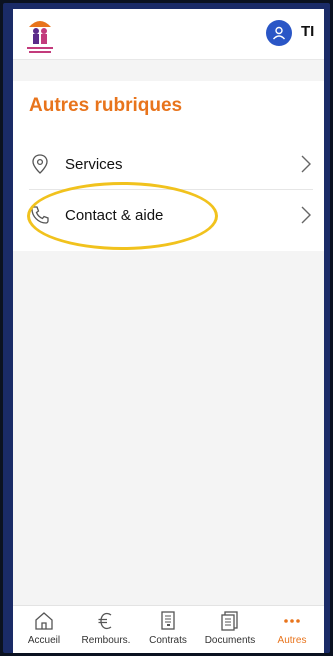 This screenshot has height=656, width=333. What do you see at coordinates (106, 105) in the screenshot?
I see `section-title: Autres rubriques` at bounding box center [106, 105].